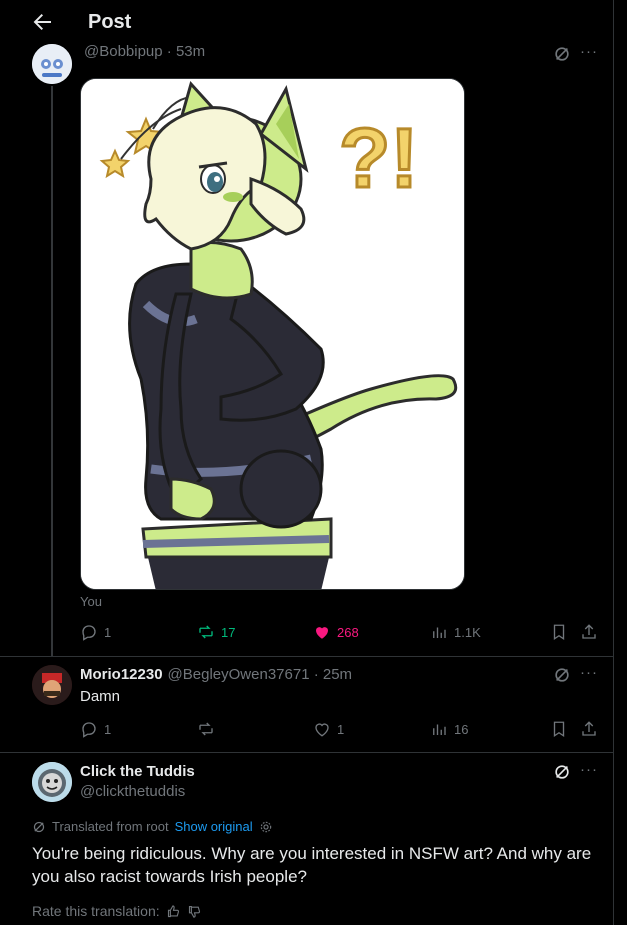 The height and width of the screenshot is (925, 627). I want to click on page-title: Post, so click(110, 22).